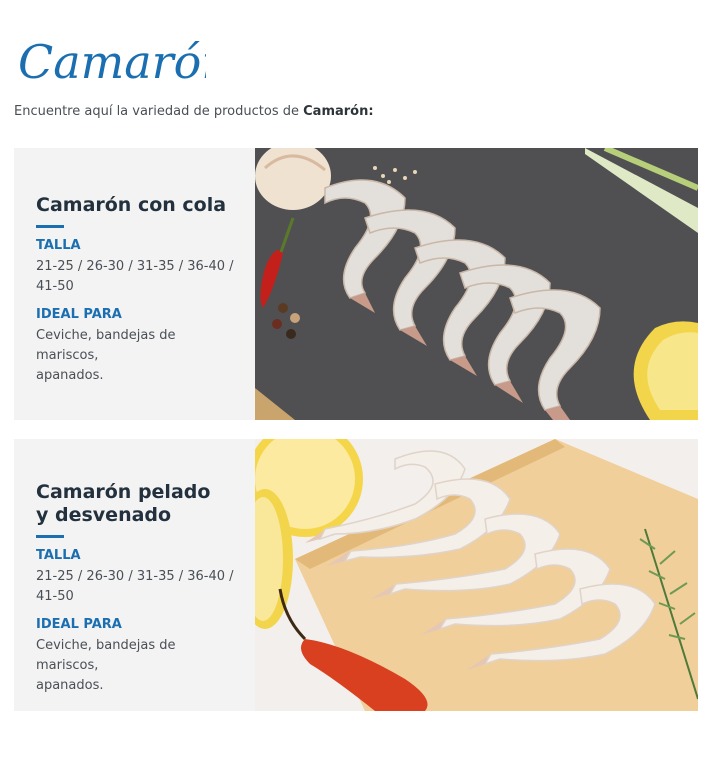 This screenshot has height=766, width=712. What do you see at coordinates (123, 503) in the screenshot?
I see `product-title: Camarón pelado y desvenado` at bounding box center [123, 503].